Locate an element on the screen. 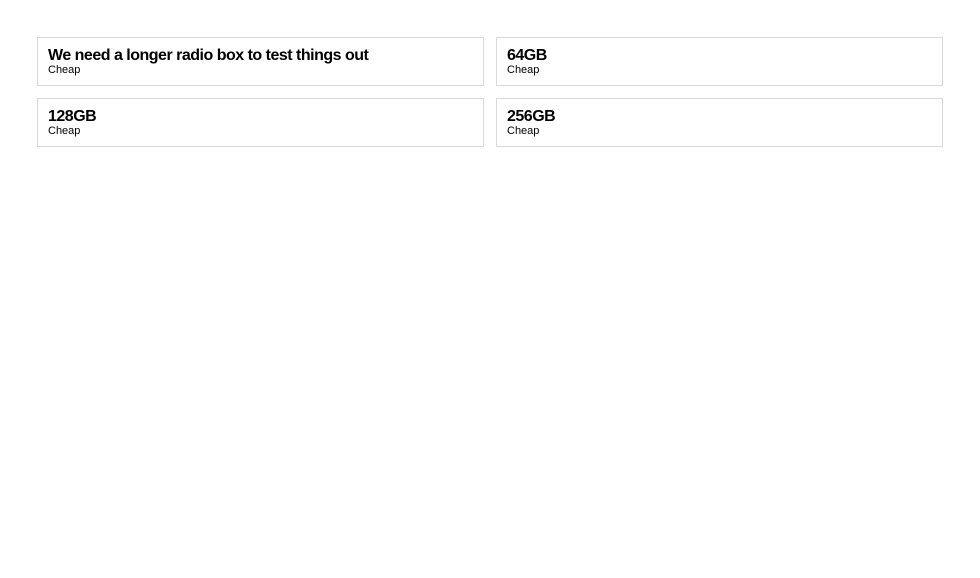 This screenshot has height=578, width=980. radio-box-256gb: 256GB Cheap is located at coordinates (719, 122).